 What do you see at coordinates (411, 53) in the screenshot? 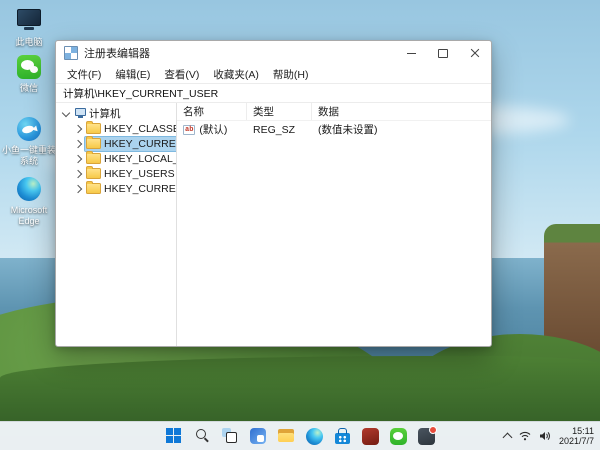
I see `minimize-button` at bounding box center [411, 53].